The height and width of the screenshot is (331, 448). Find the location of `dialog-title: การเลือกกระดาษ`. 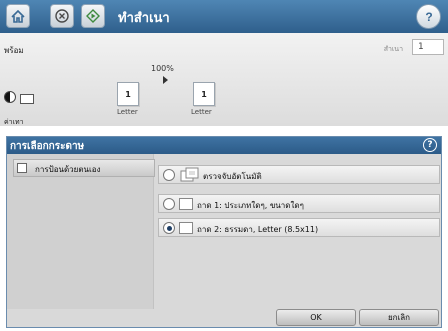

dialog-title: การเลือกกระดาษ is located at coordinates (47, 146).